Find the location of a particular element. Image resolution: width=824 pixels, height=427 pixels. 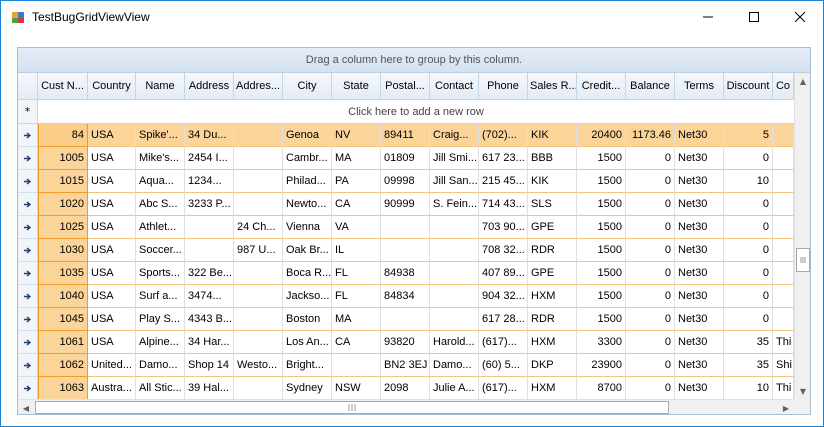

table-cell: Vienna is located at coordinates (307, 227).